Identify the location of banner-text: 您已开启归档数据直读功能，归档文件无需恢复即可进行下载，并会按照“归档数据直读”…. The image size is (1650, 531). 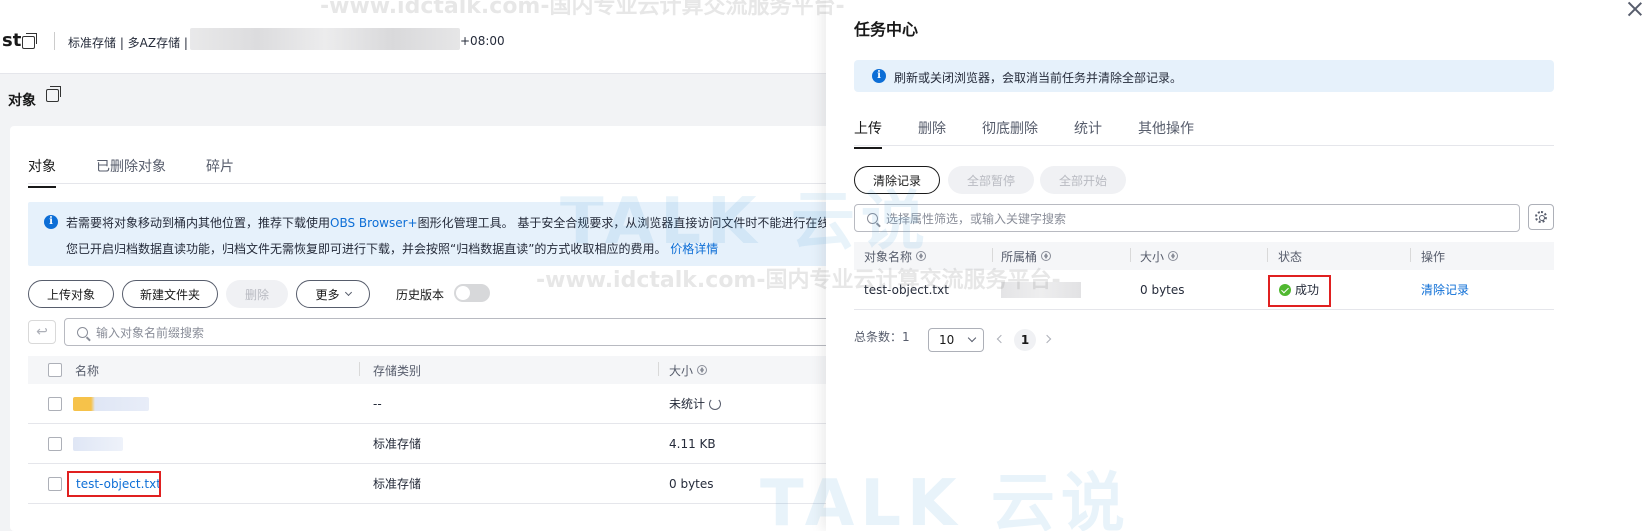
(392, 248).